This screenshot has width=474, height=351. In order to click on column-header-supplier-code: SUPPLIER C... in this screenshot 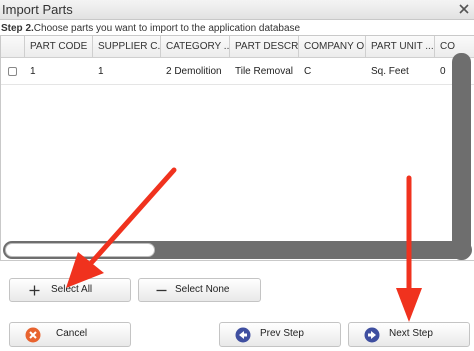, I will do `click(127, 47)`.